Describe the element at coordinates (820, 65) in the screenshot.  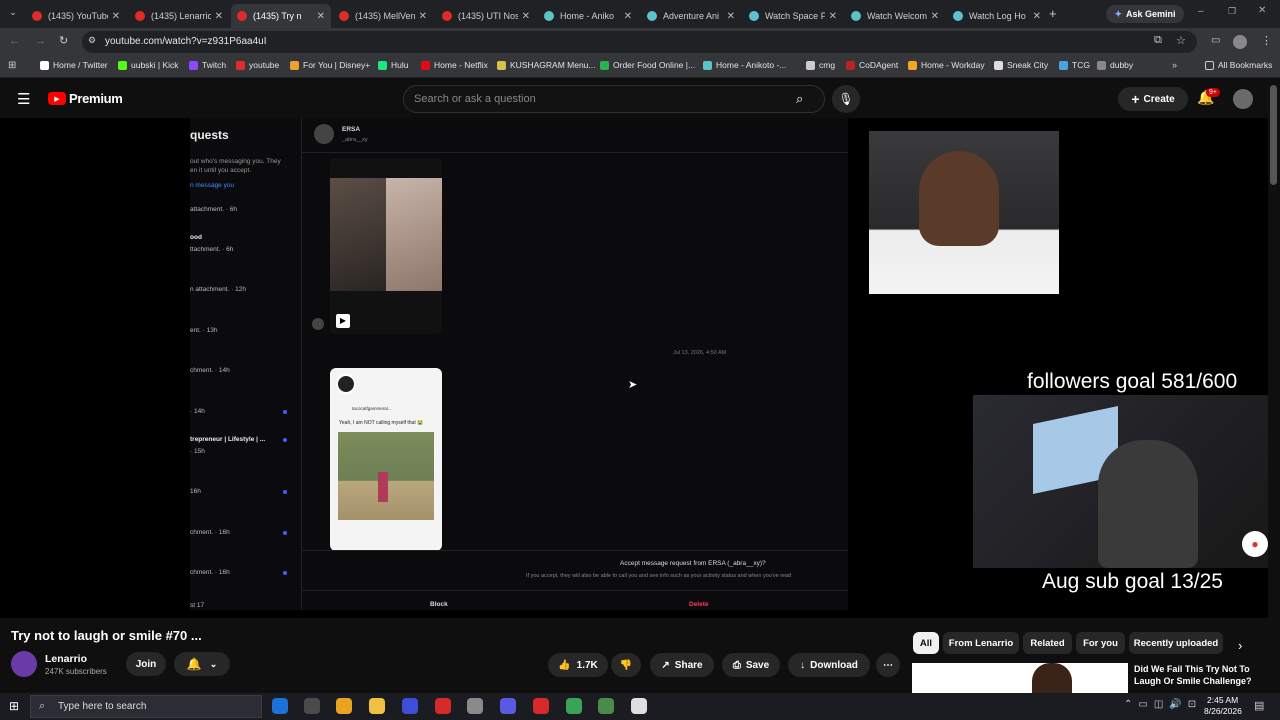
I see `bookmark-item: cmg` at that location.